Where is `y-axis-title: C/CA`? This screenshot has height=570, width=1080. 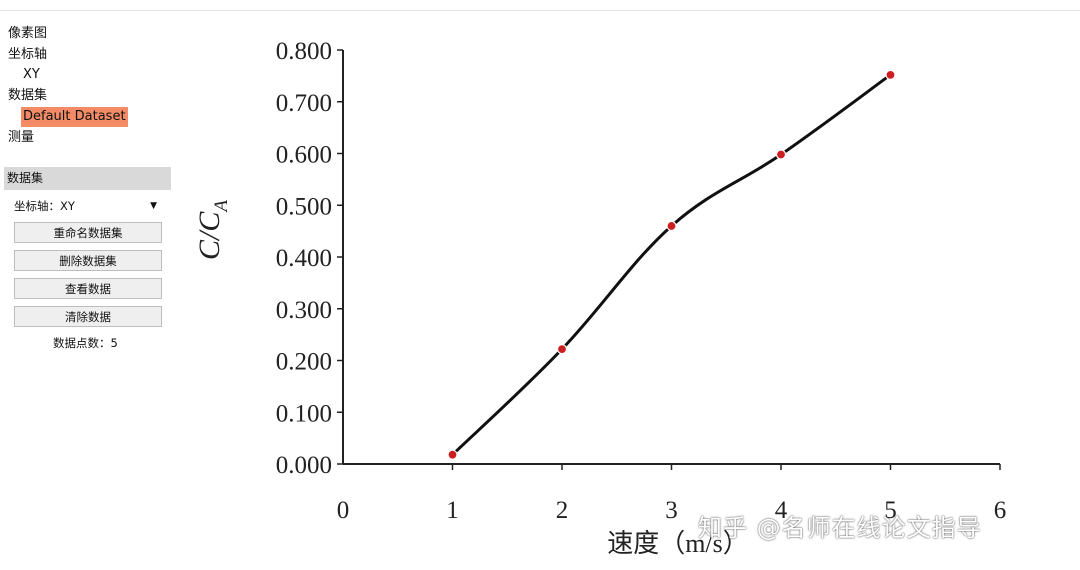 y-axis-title: C/CA is located at coordinates (212, 230).